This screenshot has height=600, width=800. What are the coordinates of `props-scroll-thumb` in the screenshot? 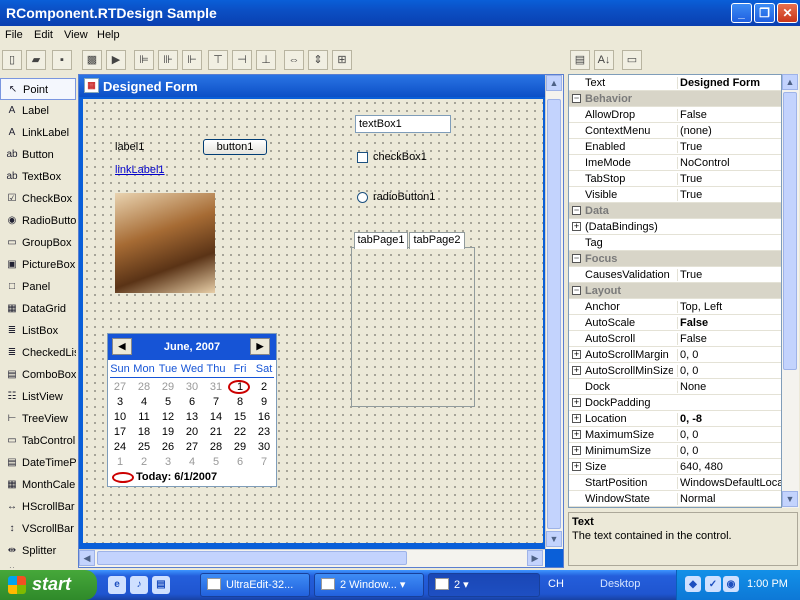 It's located at (790, 231).